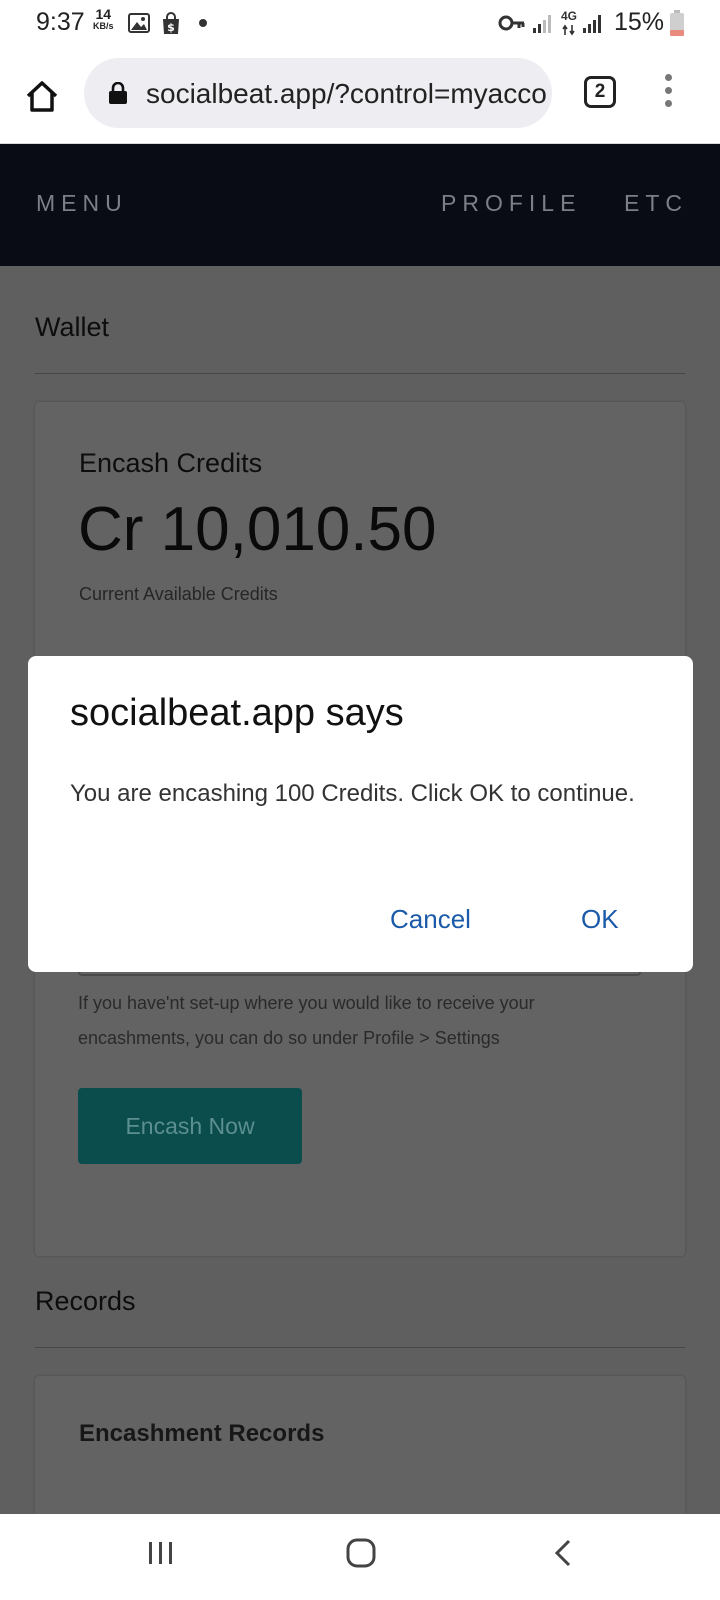  Describe the element at coordinates (60, 22) in the screenshot. I see `status-time: 9:37` at that location.